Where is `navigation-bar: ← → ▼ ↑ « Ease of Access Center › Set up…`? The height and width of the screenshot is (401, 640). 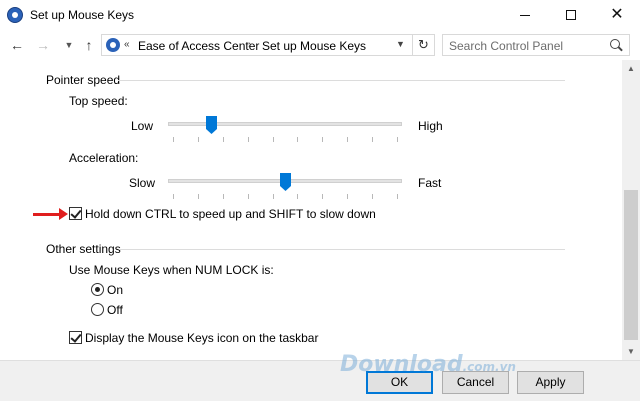 navigation-bar: ← → ▼ ↑ « Ease of Access Center › Set up… is located at coordinates (320, 45).